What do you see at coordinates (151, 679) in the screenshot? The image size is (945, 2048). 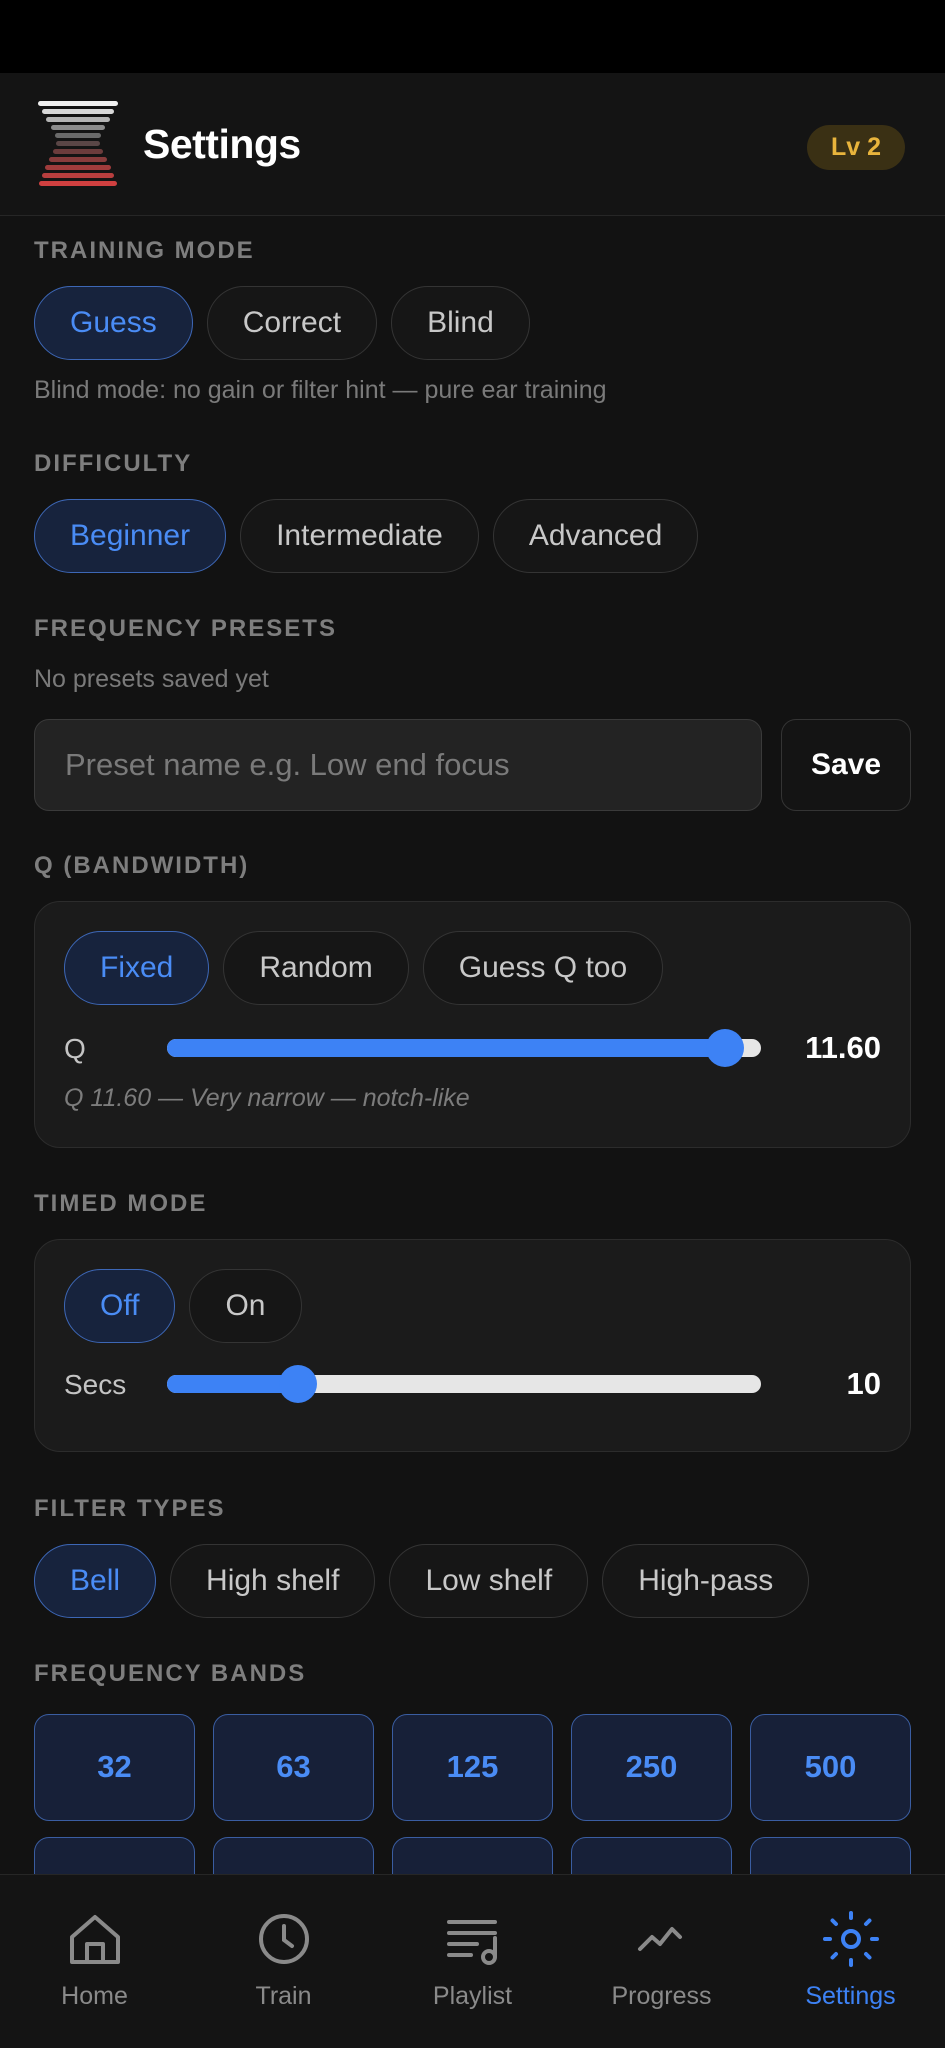 I see `presets-empty-text: No presets saved yet` at bounding box center [151, 679].